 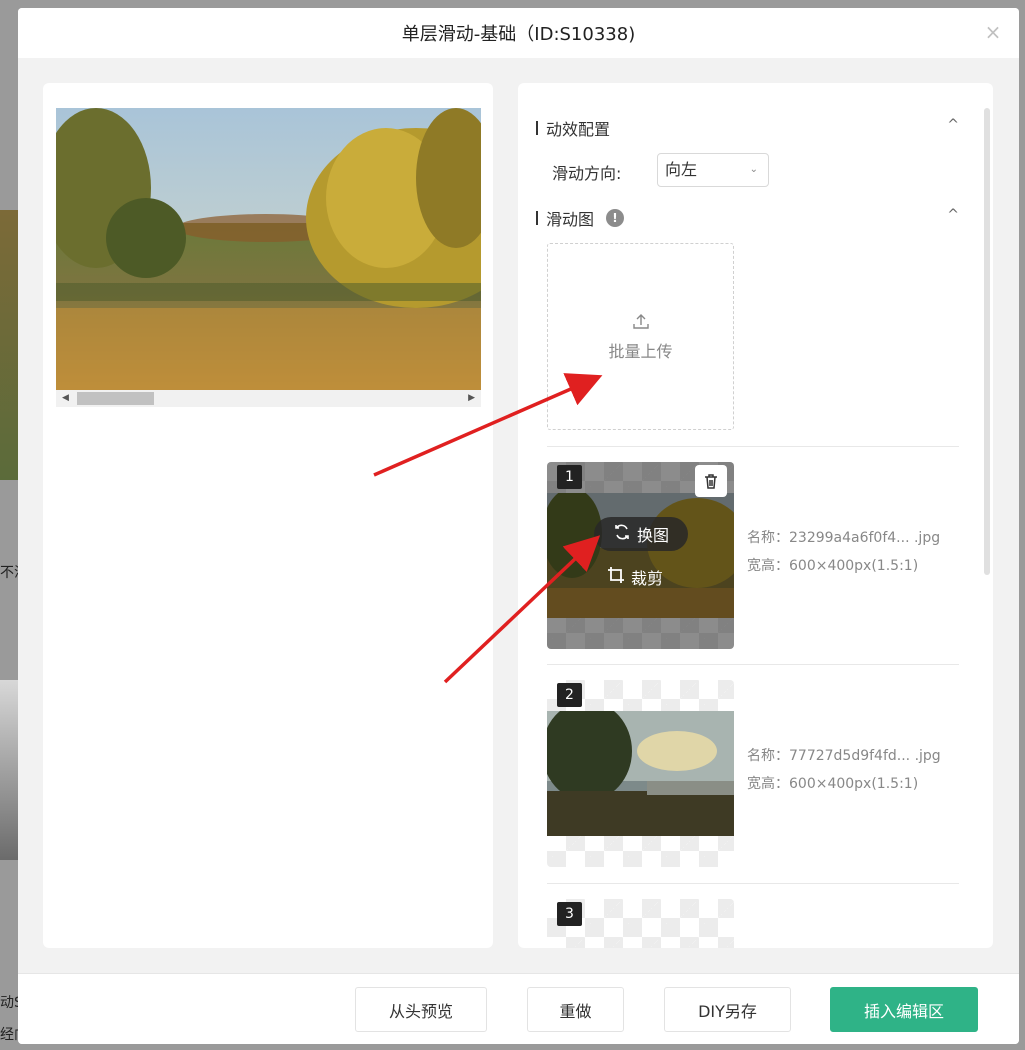 I want to click on close-icon: ×, so click(x=993, y=32).